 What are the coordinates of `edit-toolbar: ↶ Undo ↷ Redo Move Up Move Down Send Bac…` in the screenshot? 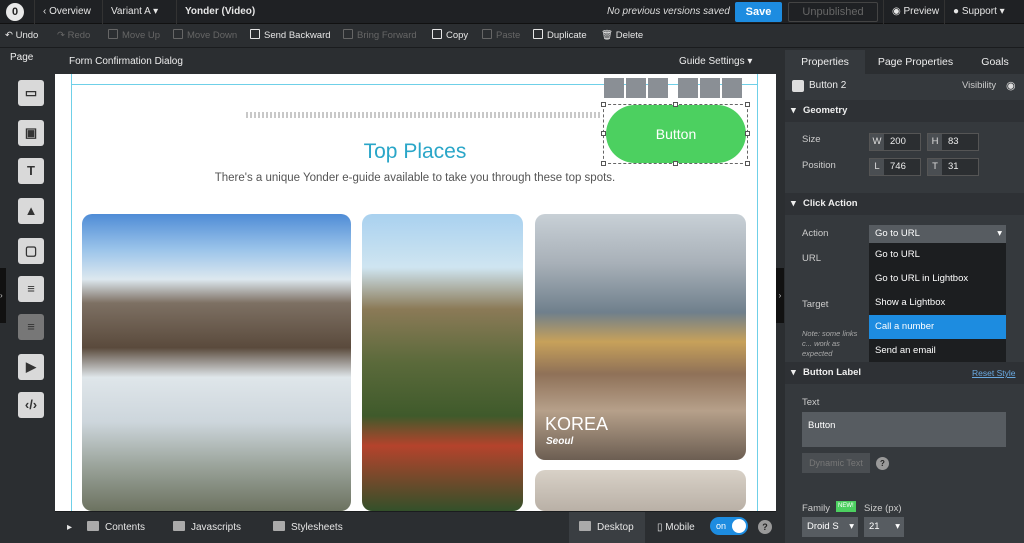 It's located at (512, 36).